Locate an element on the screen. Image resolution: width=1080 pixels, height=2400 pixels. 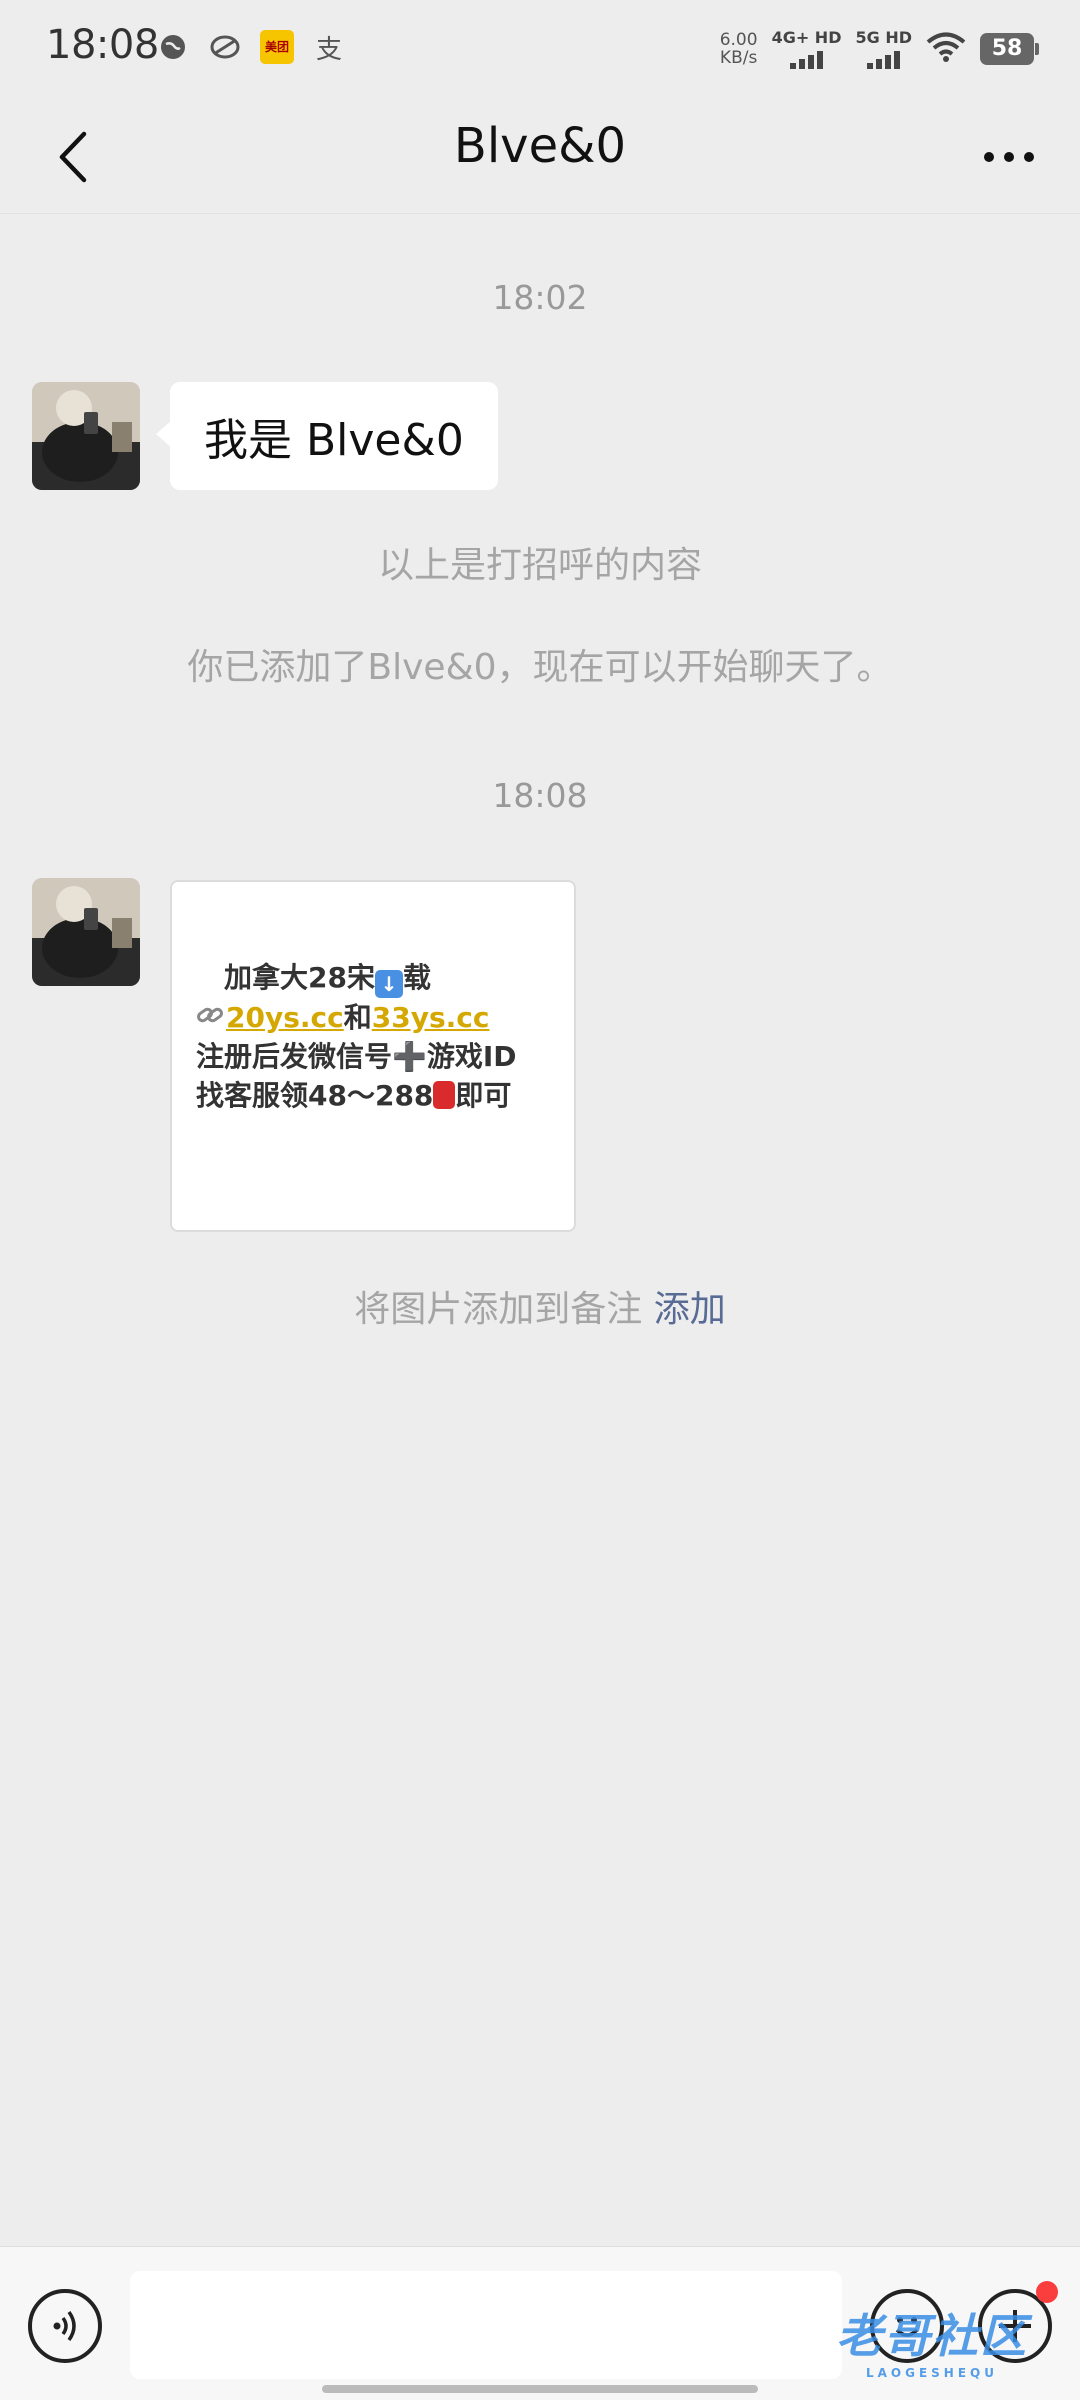
message-bubble-text: 我是 Blve&0 is located at coordinates (327, 436).